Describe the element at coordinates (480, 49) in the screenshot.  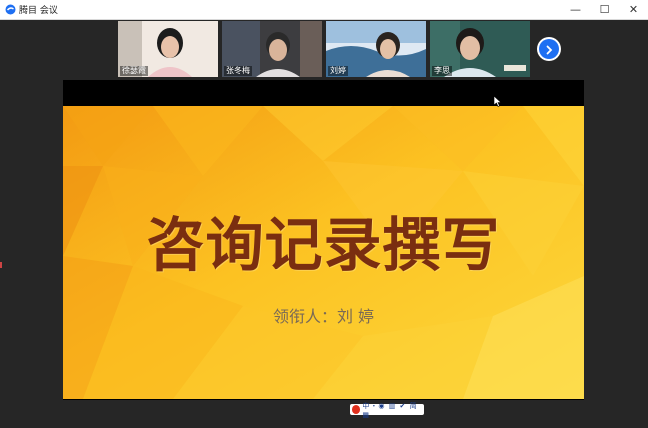
I see `participant-tile: 李思` at that location.